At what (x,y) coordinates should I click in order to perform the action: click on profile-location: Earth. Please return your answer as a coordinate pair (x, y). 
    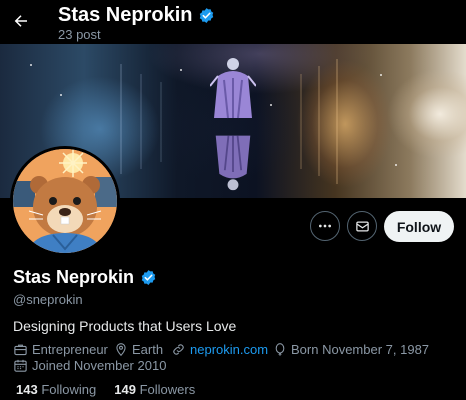
    Looking at the image, I should click on (138, 349).